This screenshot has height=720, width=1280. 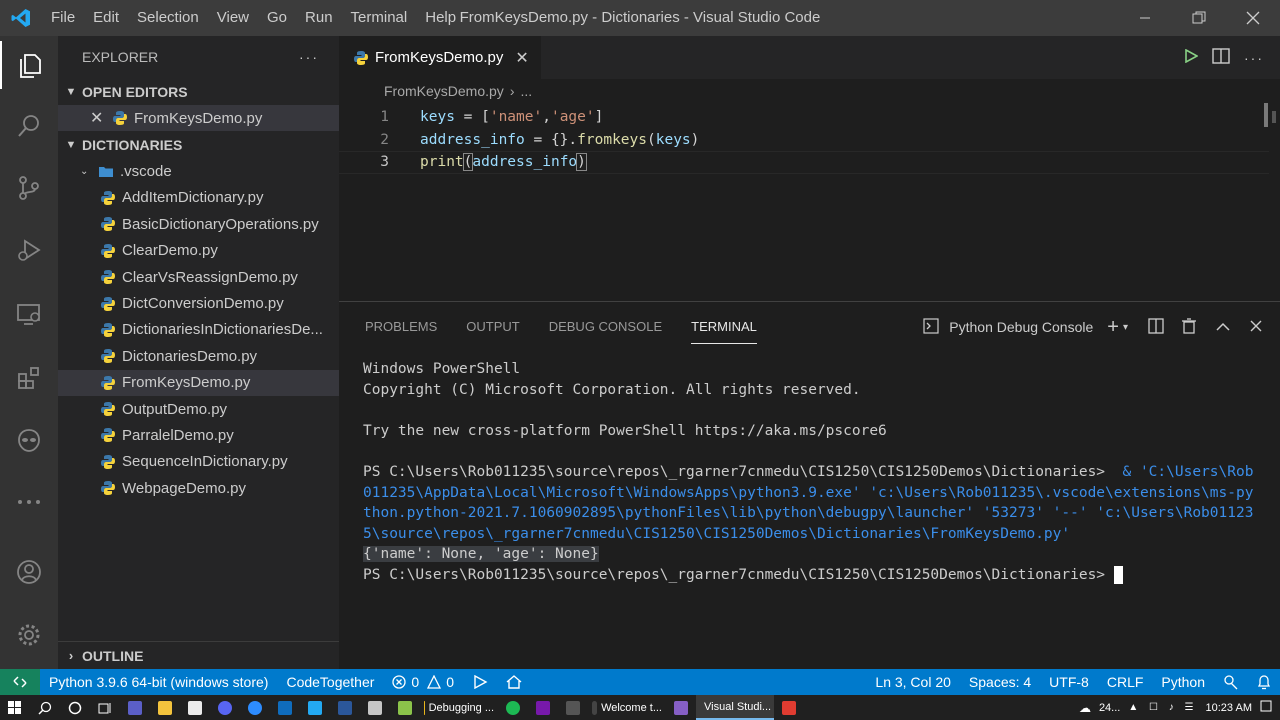 I want to click on outlook-icon, so click(x=285, y=707).